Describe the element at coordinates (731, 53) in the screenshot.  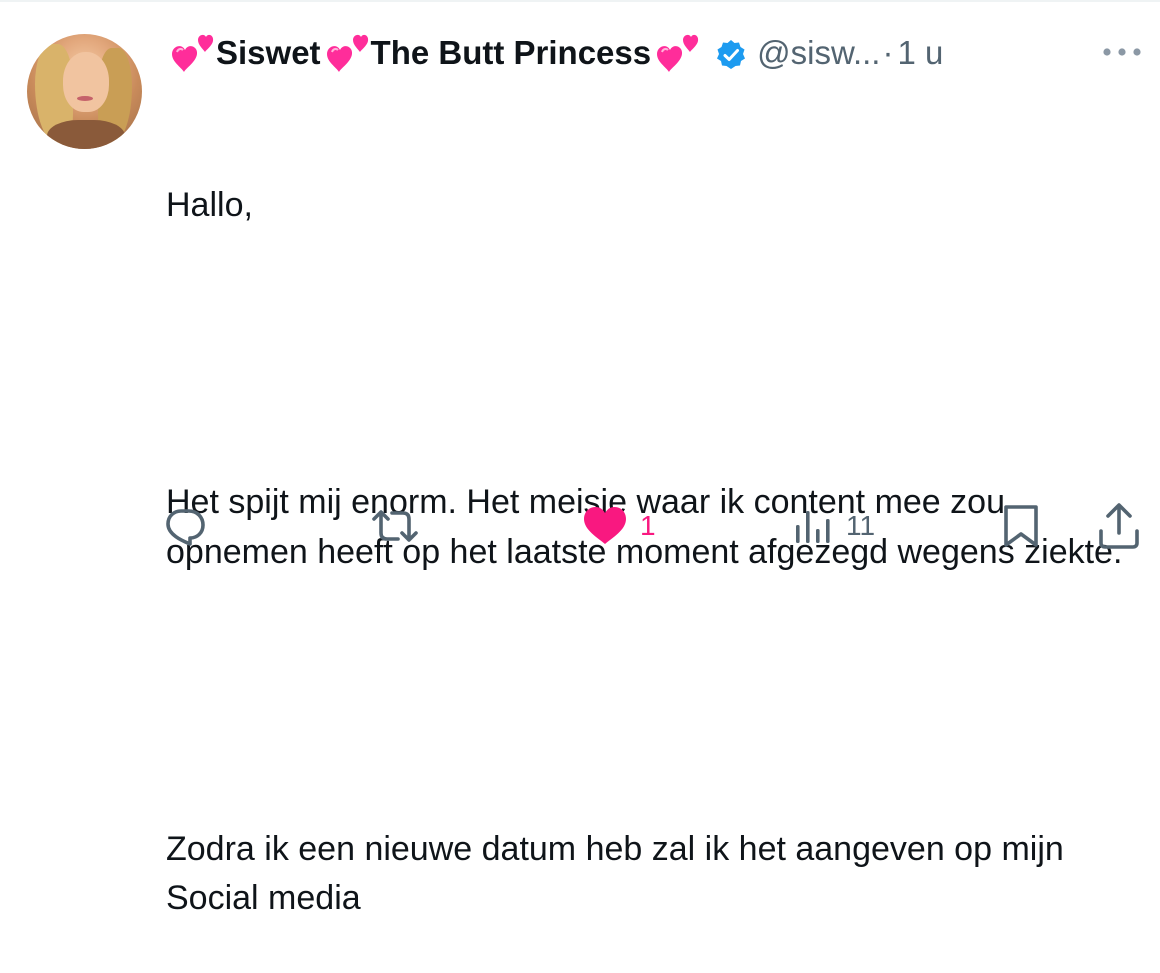
I see `verified-badge-icon` at that location.